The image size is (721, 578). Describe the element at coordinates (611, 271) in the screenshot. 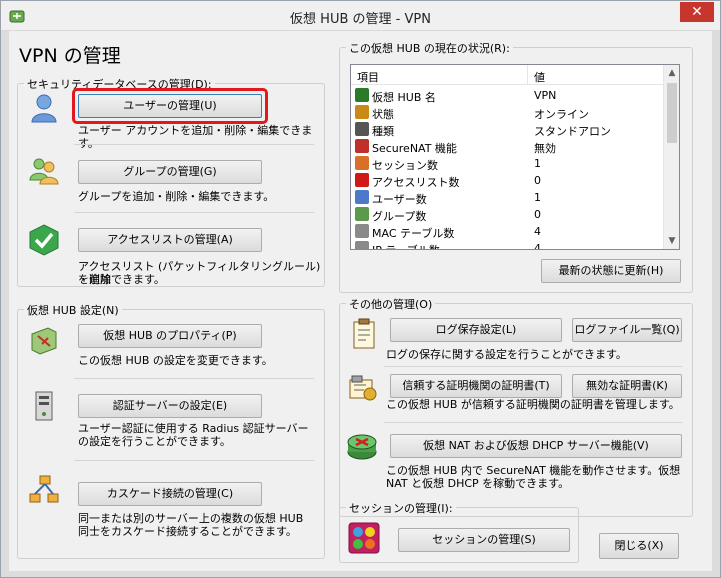

I see `refresh-status-button: 最新の状態に更新(H)` at that location.